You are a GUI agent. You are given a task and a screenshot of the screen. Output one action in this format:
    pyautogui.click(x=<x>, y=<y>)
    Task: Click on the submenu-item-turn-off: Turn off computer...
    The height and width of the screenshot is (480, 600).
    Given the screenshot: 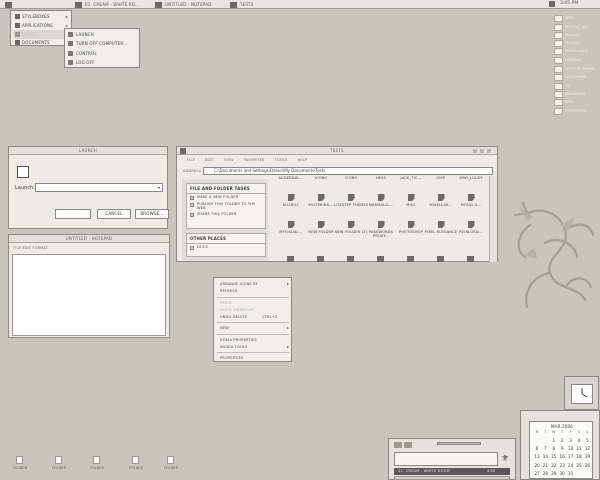 What is the action you would take?
    pyautogui.click(x=98, y=43)
    